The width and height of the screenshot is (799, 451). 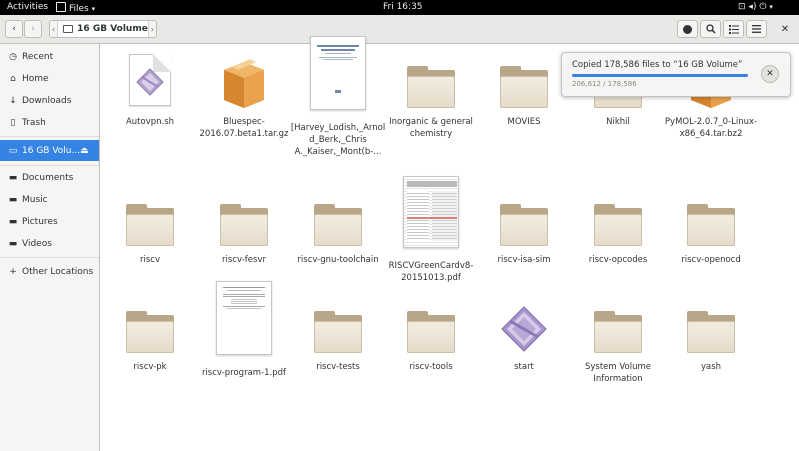 I want to click on file-name: Inorganic & general chemistry, so click(x=431, y=128).